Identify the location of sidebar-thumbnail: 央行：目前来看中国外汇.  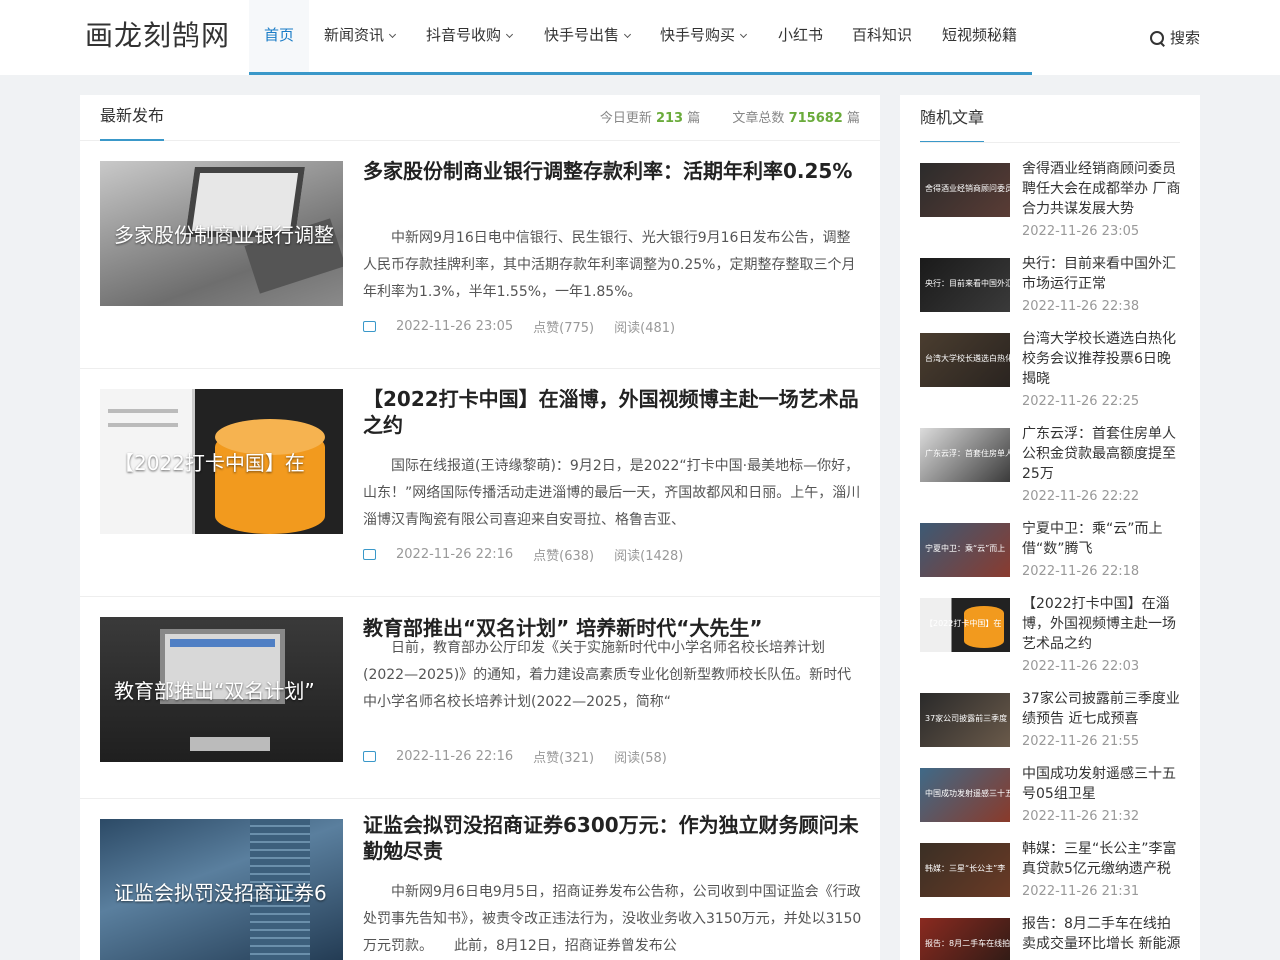
(965, 285).